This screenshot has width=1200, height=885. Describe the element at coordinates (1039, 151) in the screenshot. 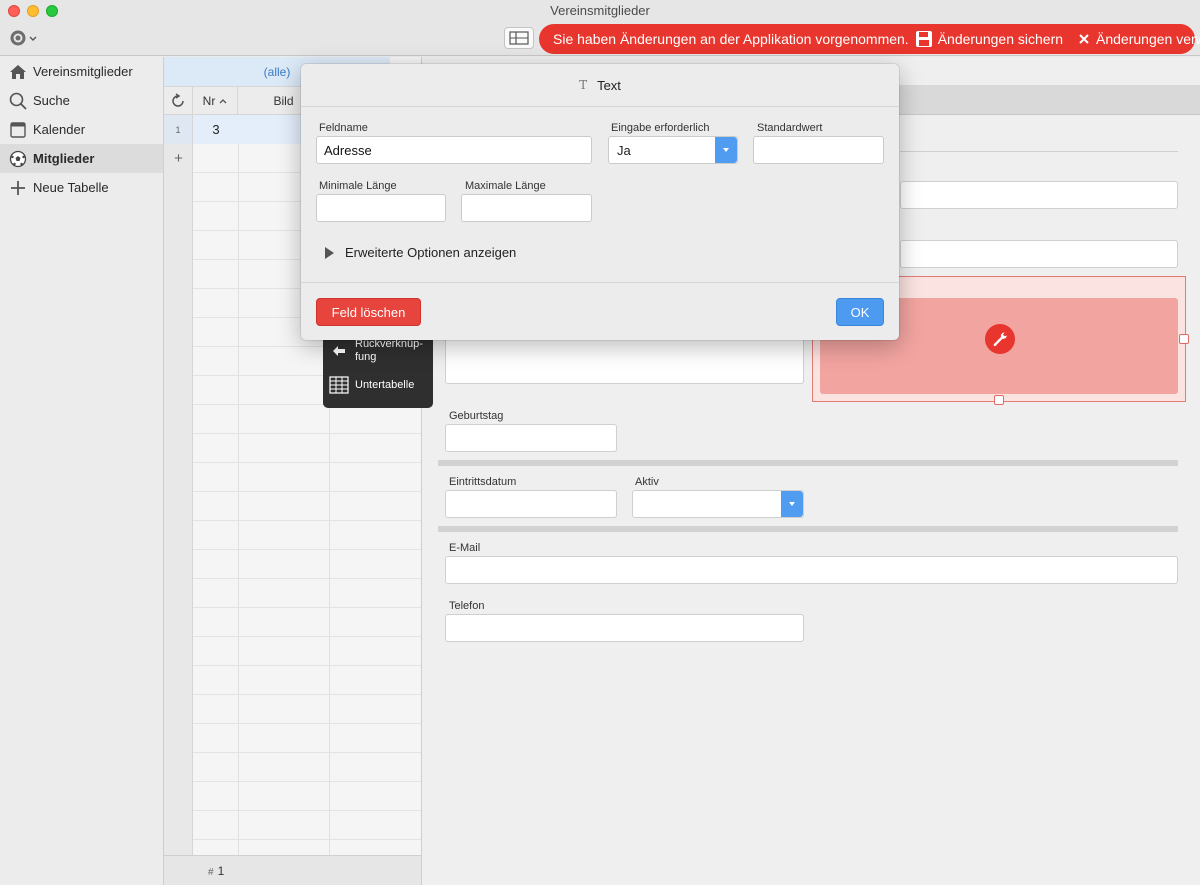

I see `divider` at that location.